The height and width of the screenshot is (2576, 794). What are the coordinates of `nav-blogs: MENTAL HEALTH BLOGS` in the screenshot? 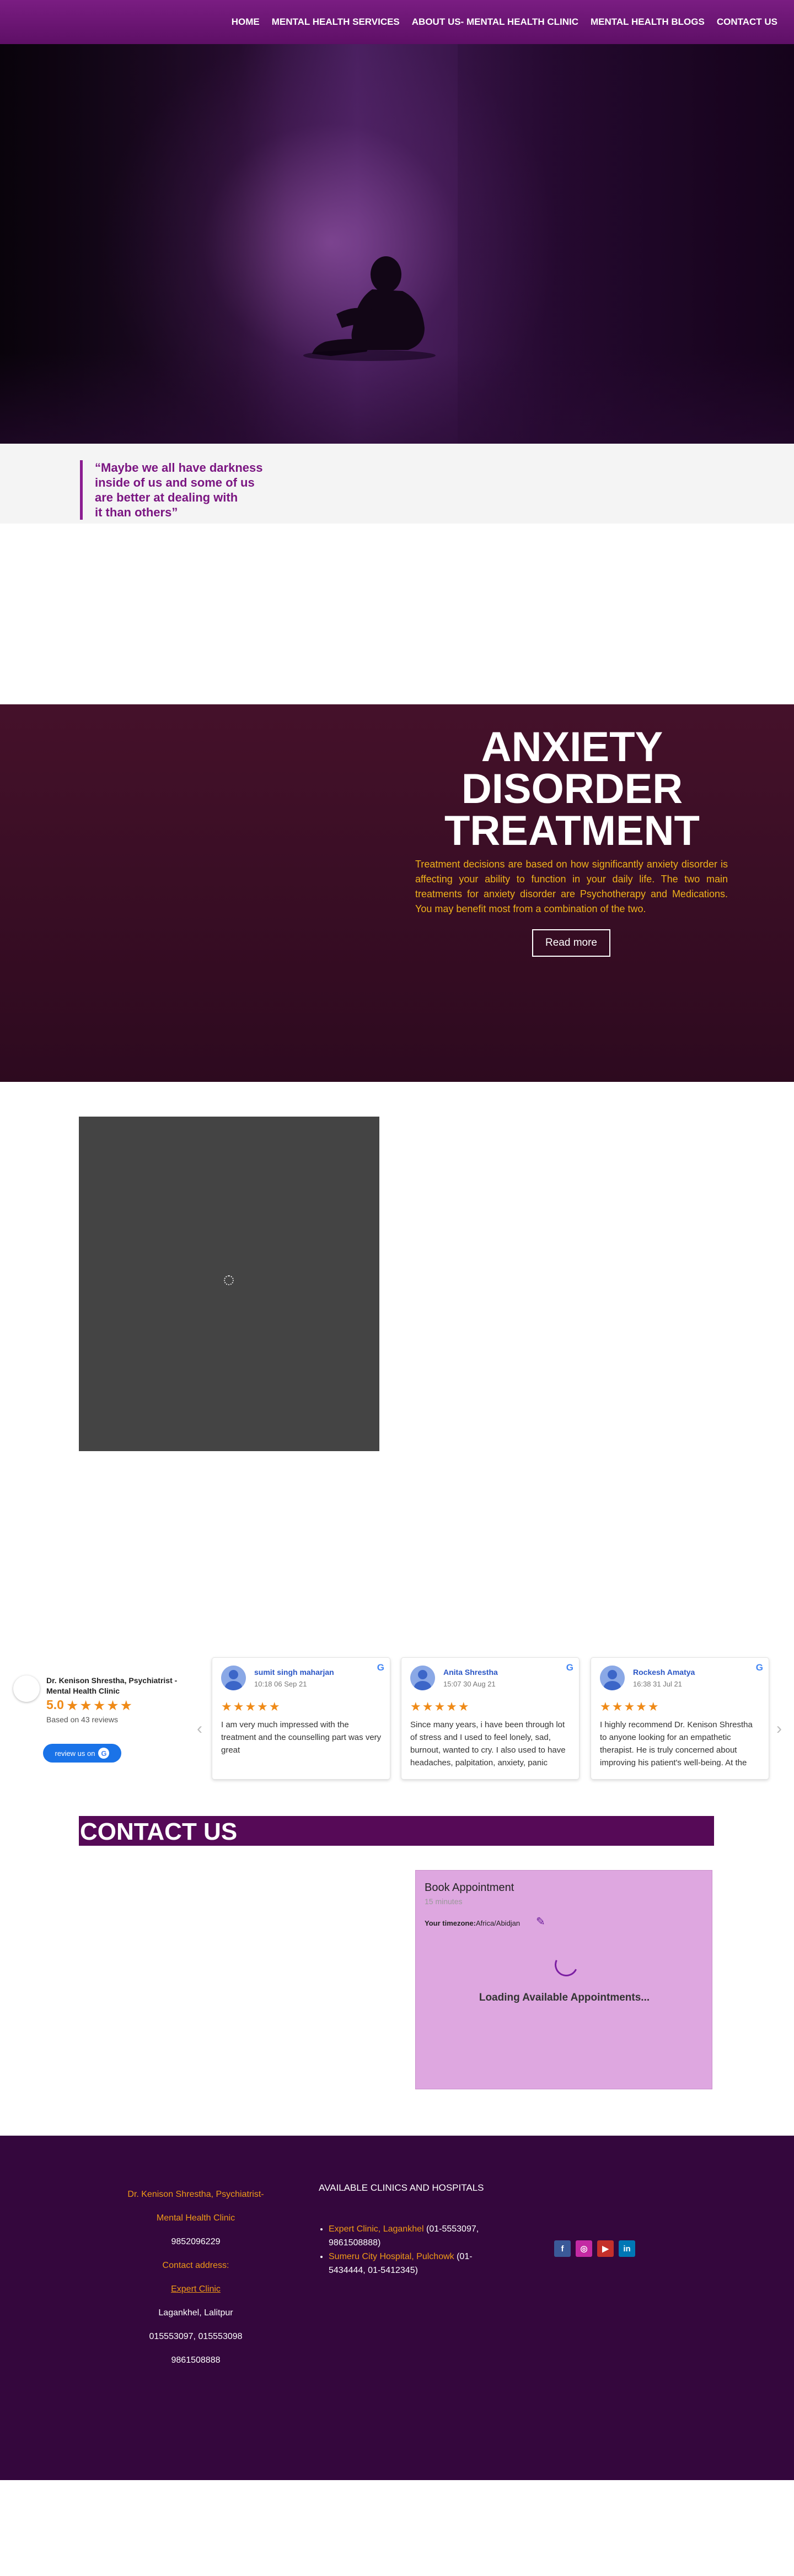 It's located at (648, 23).